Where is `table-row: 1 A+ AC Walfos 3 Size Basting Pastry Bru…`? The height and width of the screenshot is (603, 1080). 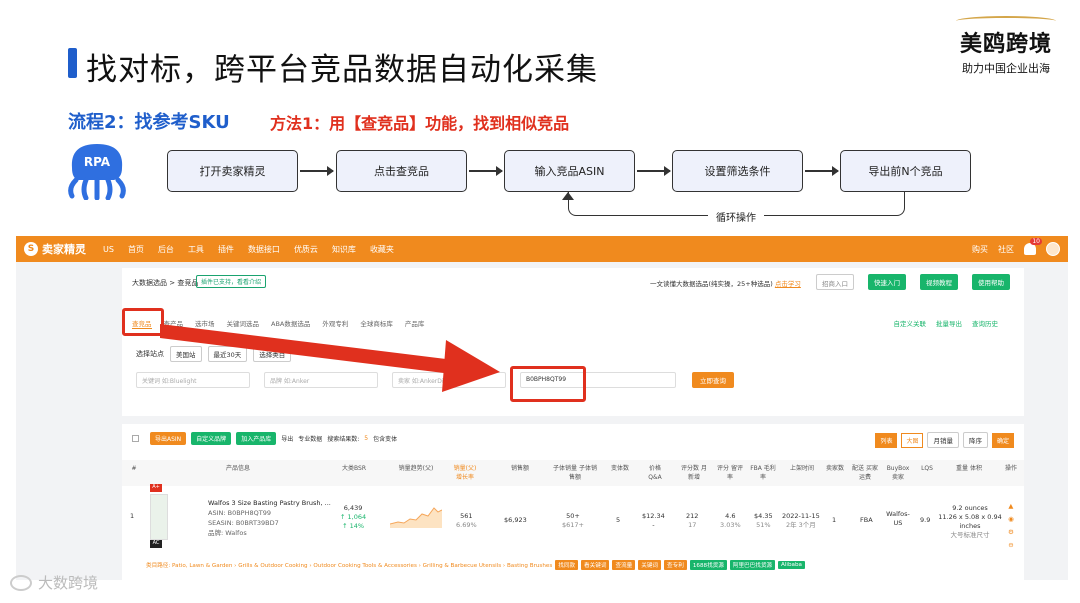
table-row: 1 A+ AC Walfos 3 Size Basting Pastry Bru… is located at coordinates (573, 519).